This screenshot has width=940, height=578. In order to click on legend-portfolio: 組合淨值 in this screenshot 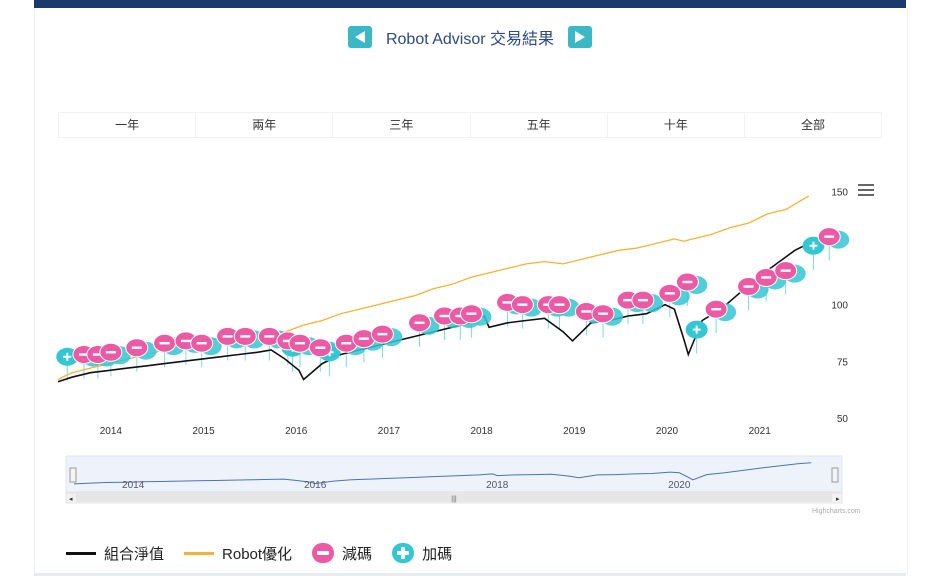, I will do `click(115, 553)`.